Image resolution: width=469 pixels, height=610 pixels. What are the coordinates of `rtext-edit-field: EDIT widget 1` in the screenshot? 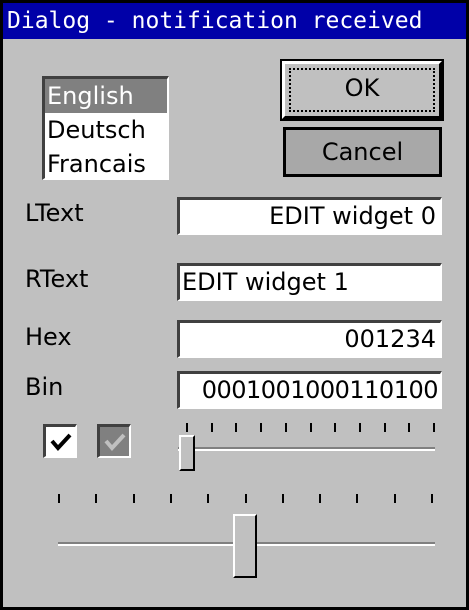 It's located at (309, 282).